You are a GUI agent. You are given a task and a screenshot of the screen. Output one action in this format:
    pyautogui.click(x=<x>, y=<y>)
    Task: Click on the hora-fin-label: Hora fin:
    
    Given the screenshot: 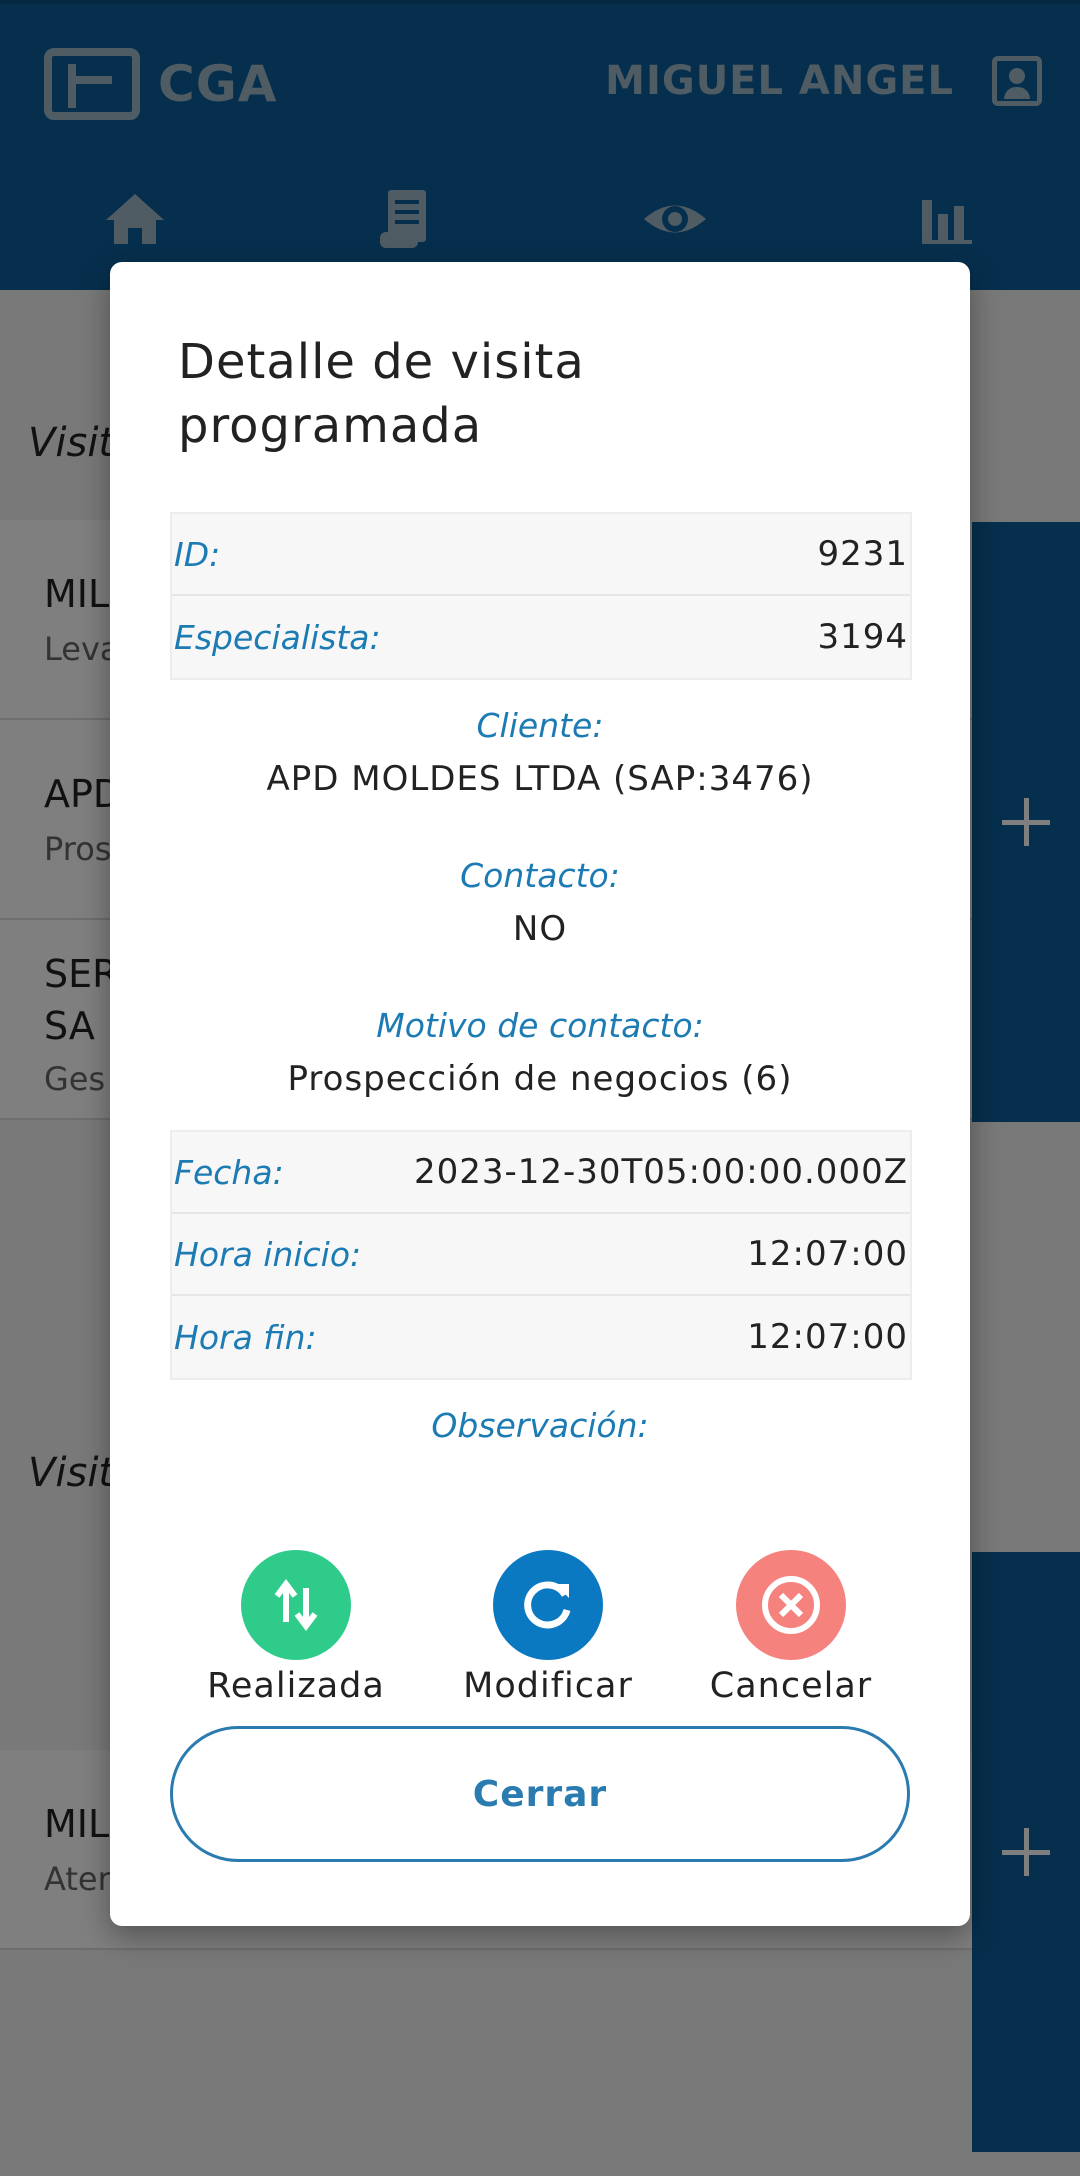 What is the action you would take?
    pyautogui.click(x=245, y=1337)
    